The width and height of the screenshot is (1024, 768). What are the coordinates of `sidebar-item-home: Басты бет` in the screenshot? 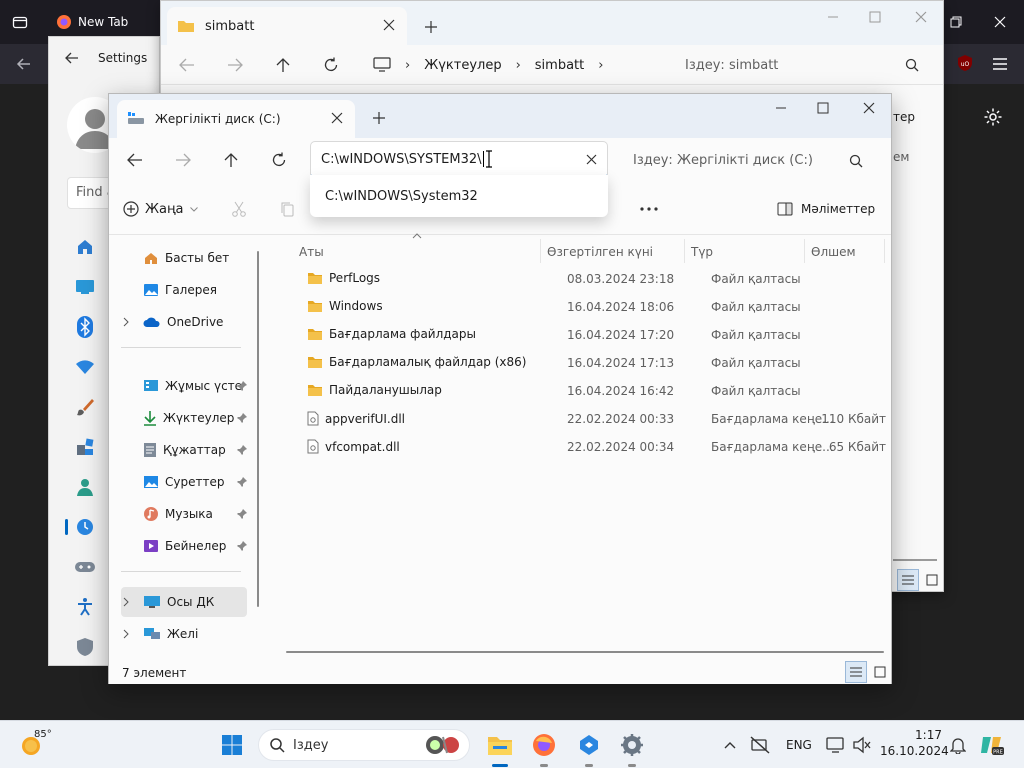 It's located at (184, 258).